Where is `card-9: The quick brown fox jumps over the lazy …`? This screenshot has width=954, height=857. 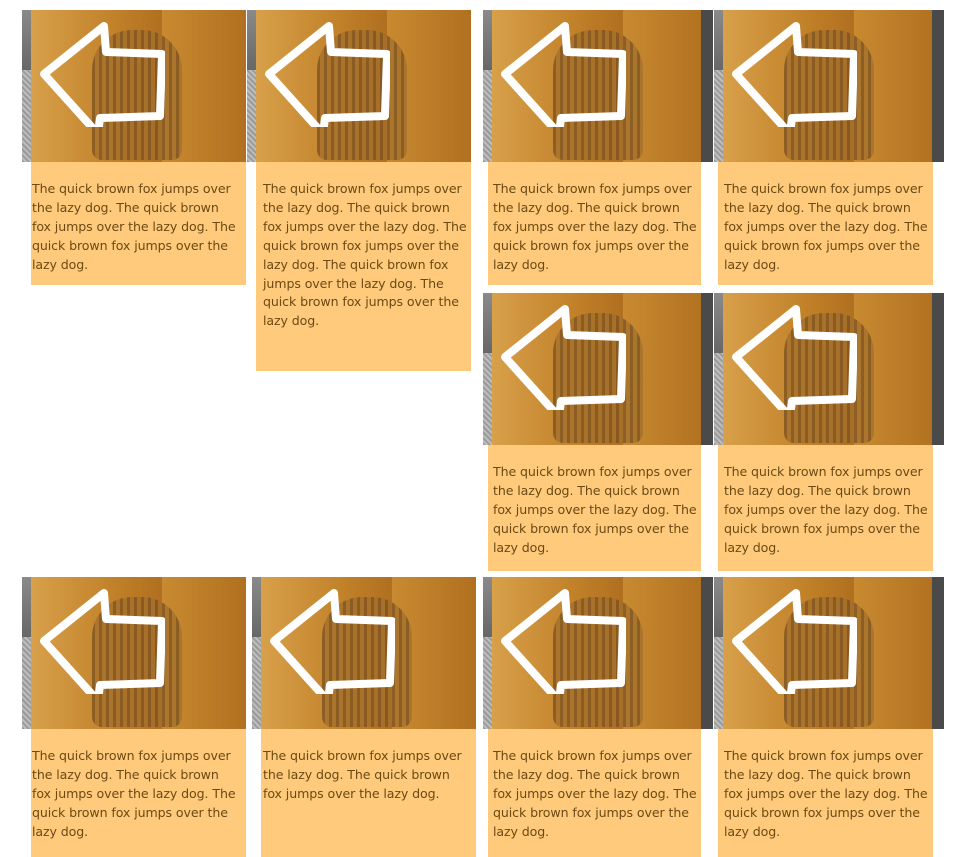
card-9: The quick brown fox jumps over the lazy … is located at coordinates (598, 717).